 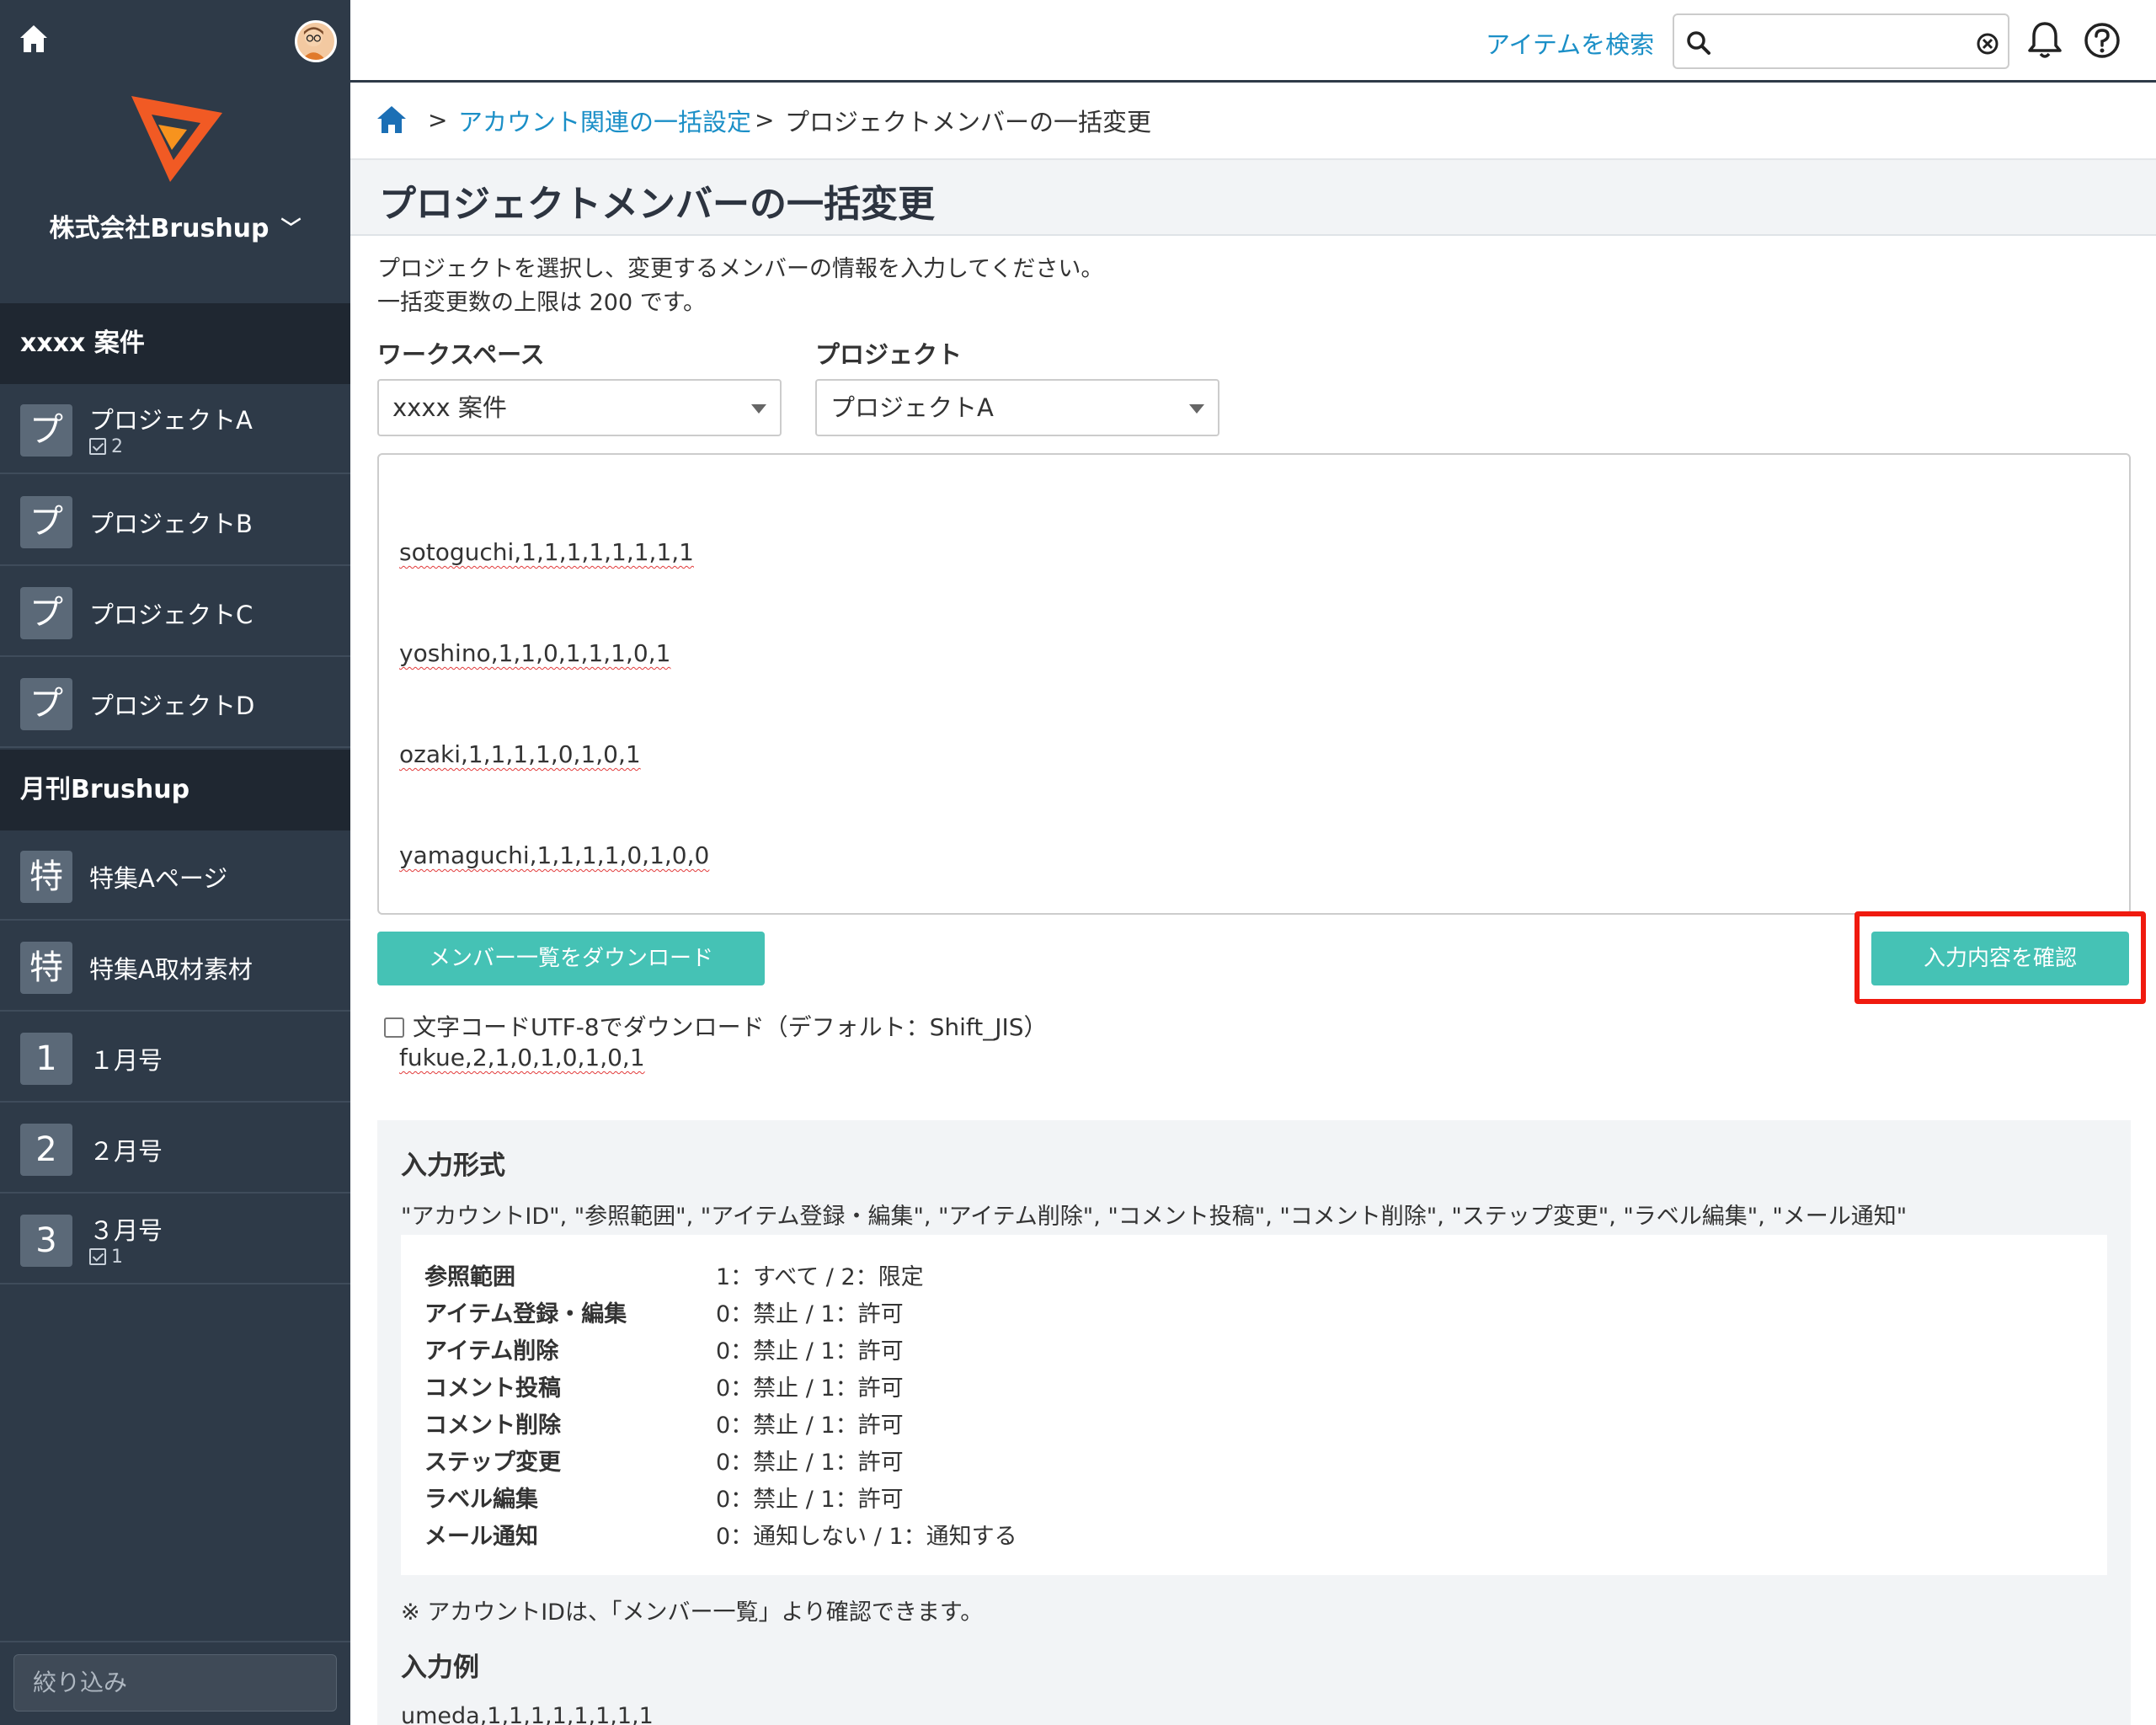 I want to click on sidebar-item-label: 特集A取材素材, so click(x=171, y=969).